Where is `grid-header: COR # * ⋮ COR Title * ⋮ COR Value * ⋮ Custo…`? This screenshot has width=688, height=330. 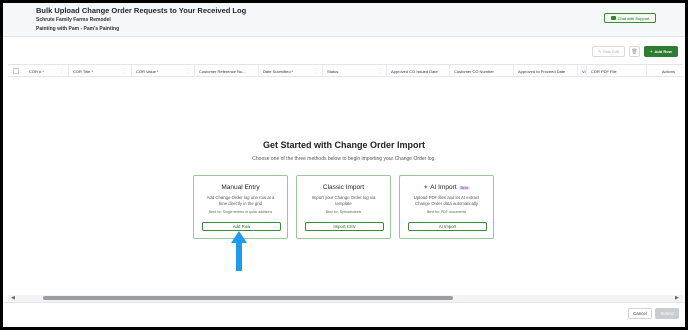
grid-header: COR # * ⋮ COR Title * ⋮ COR Value * ⋮ Custo… is located at coordinates (345, 70).